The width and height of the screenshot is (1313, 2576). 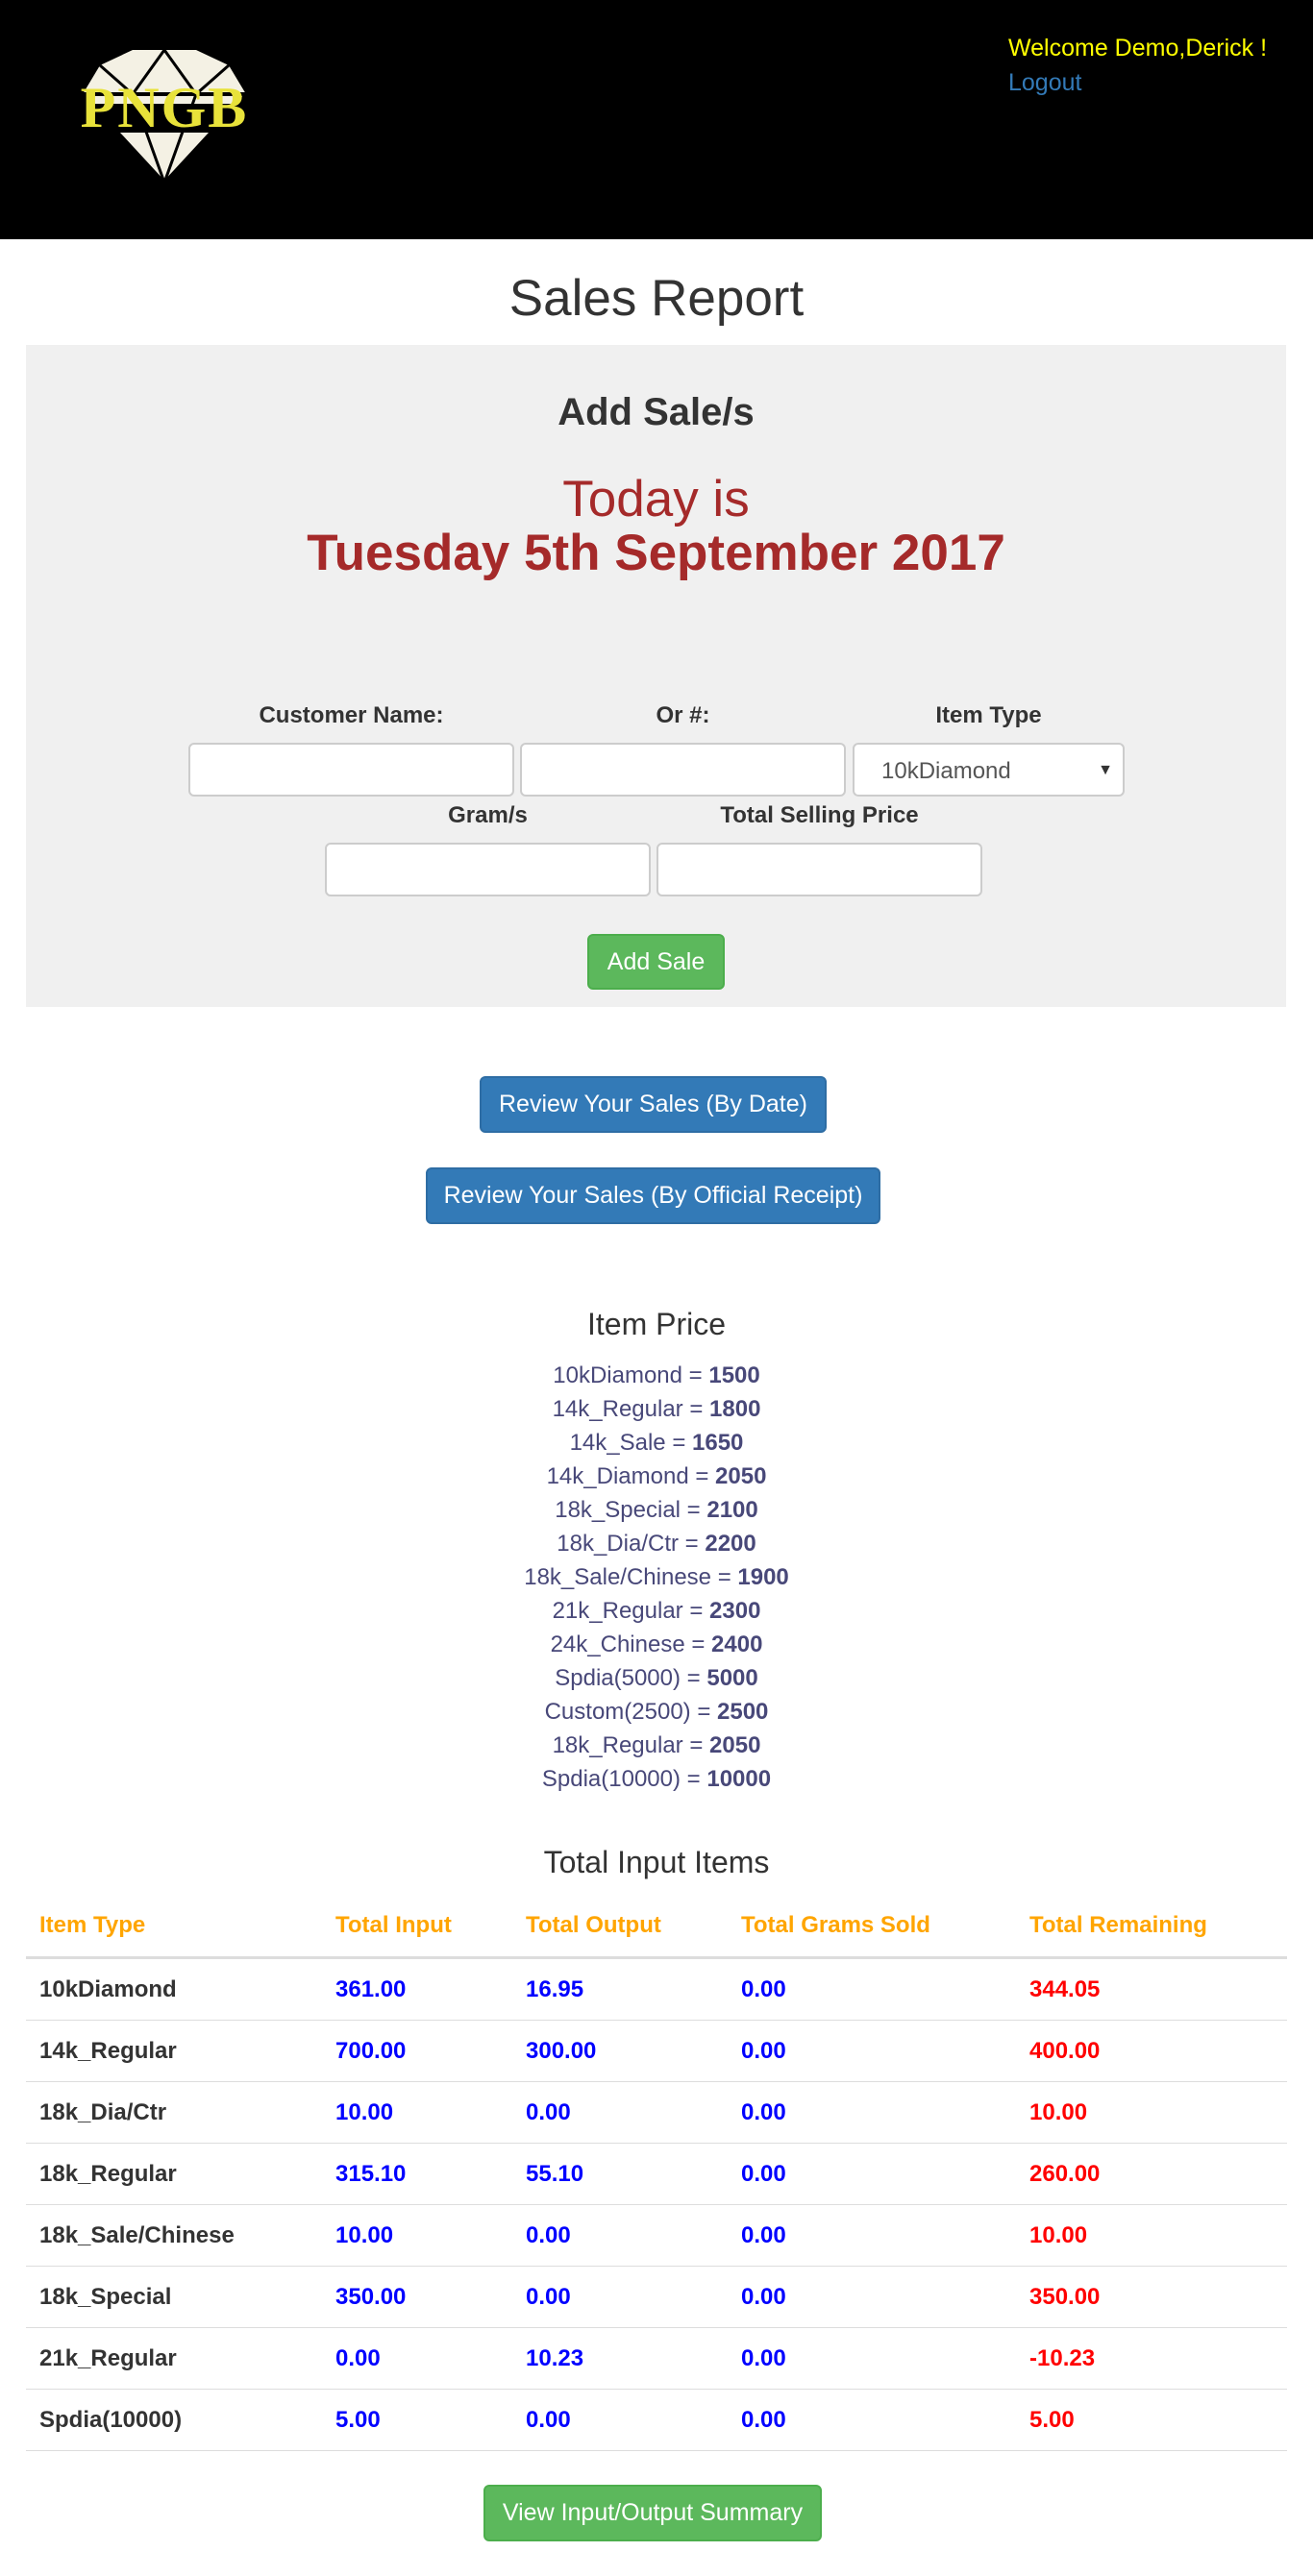 I want to click on or-number-input, so click(x=683, y=770).